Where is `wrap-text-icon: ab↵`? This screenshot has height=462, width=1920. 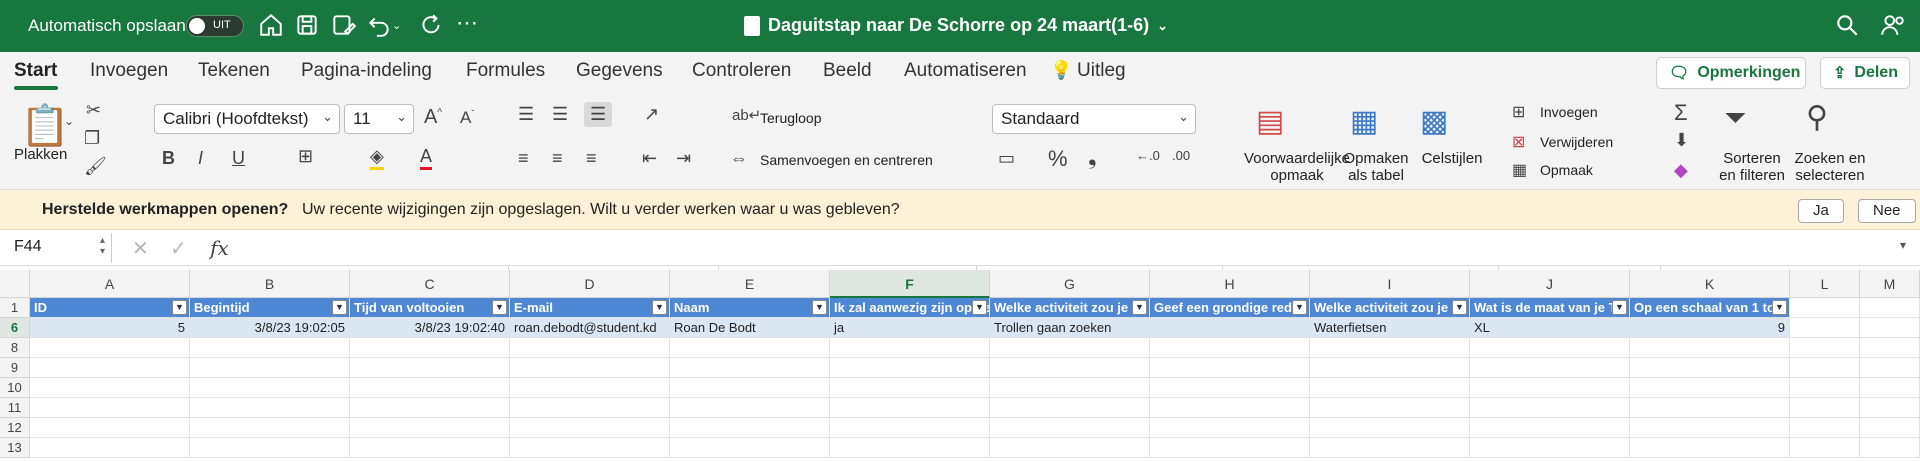
wrap-text-icon: ab↵ is located at coordinates (746, 115).